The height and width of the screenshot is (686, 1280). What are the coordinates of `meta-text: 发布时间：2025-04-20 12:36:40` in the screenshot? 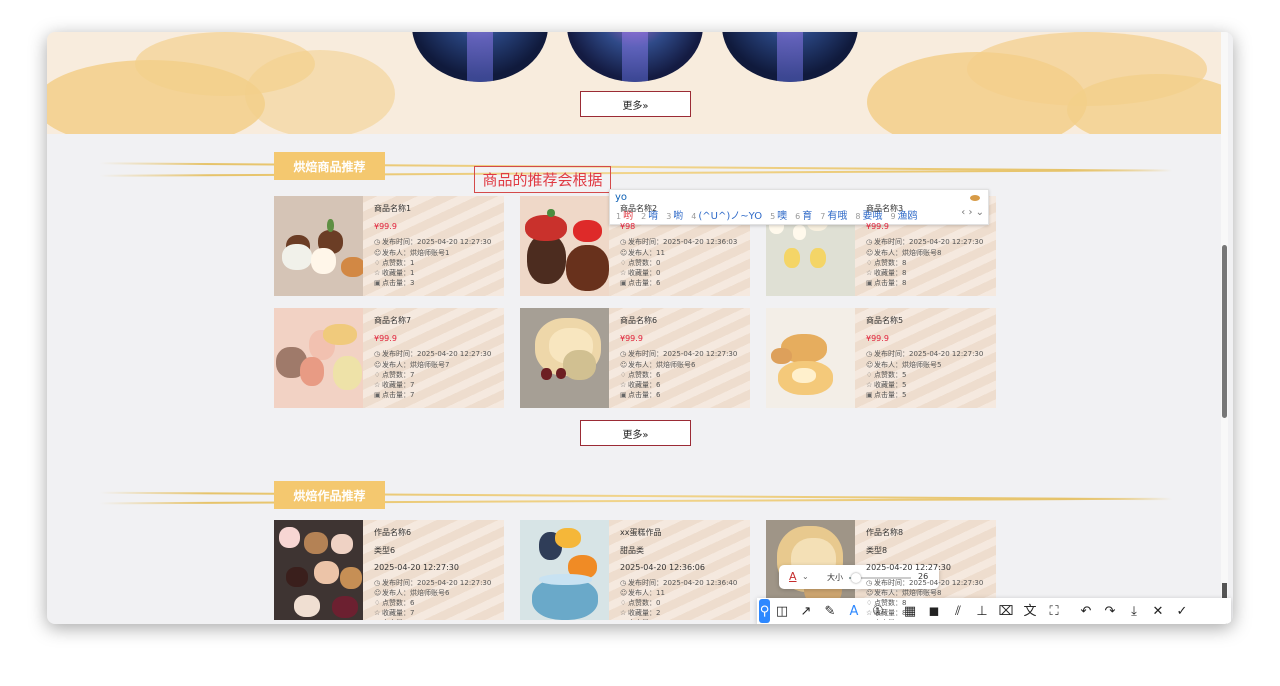 It's located at (683, 582).